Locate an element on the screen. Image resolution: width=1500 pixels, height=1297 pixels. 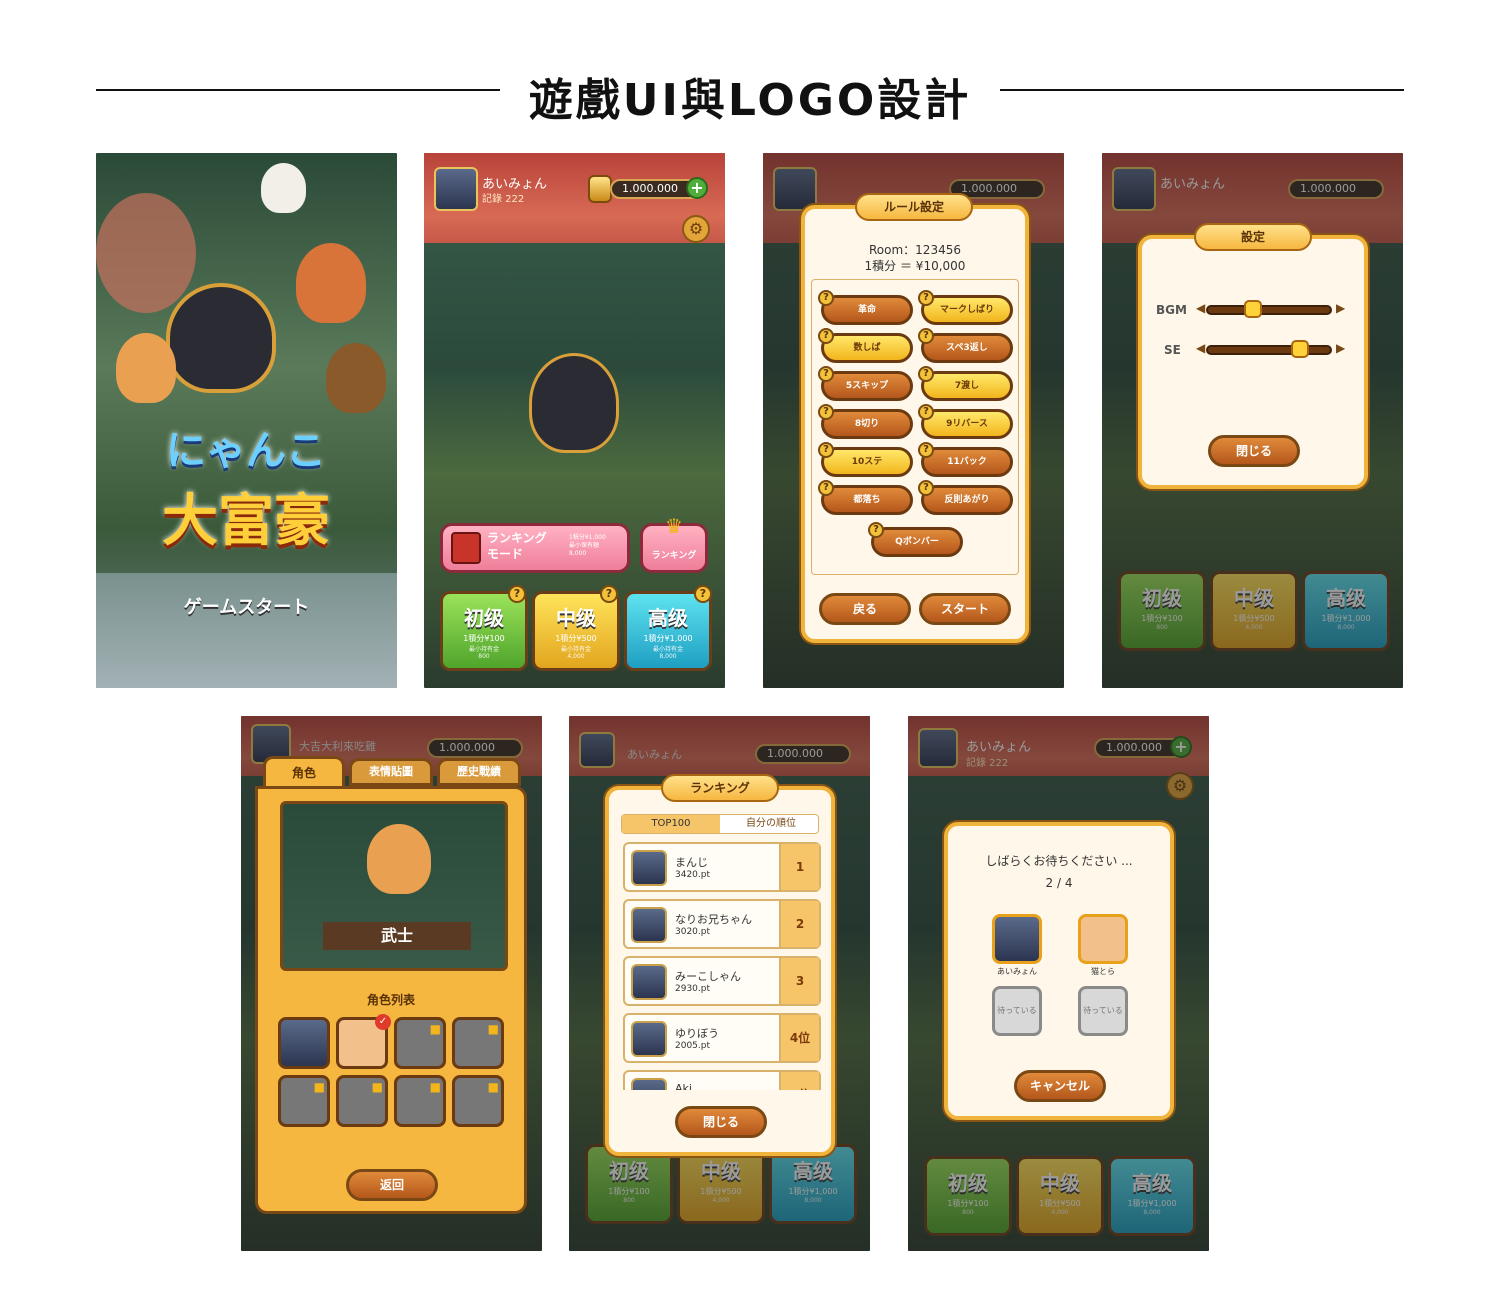
level-advanced-button: 高级 1積分¥1,000 最小持有金 8,000 is located at coordinates (668, 631).